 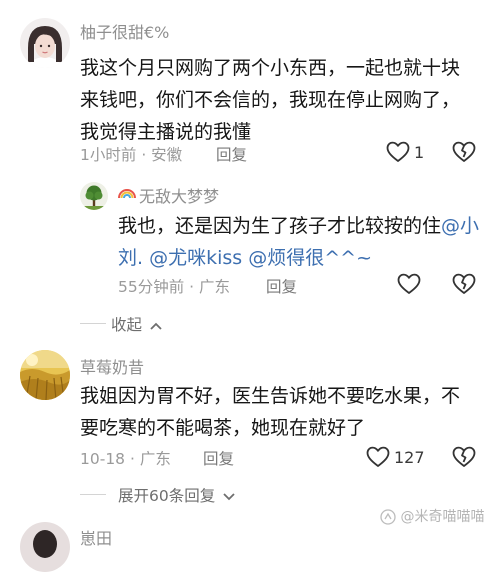 I want to click on like-button: 127, so click(x=401, y=458).